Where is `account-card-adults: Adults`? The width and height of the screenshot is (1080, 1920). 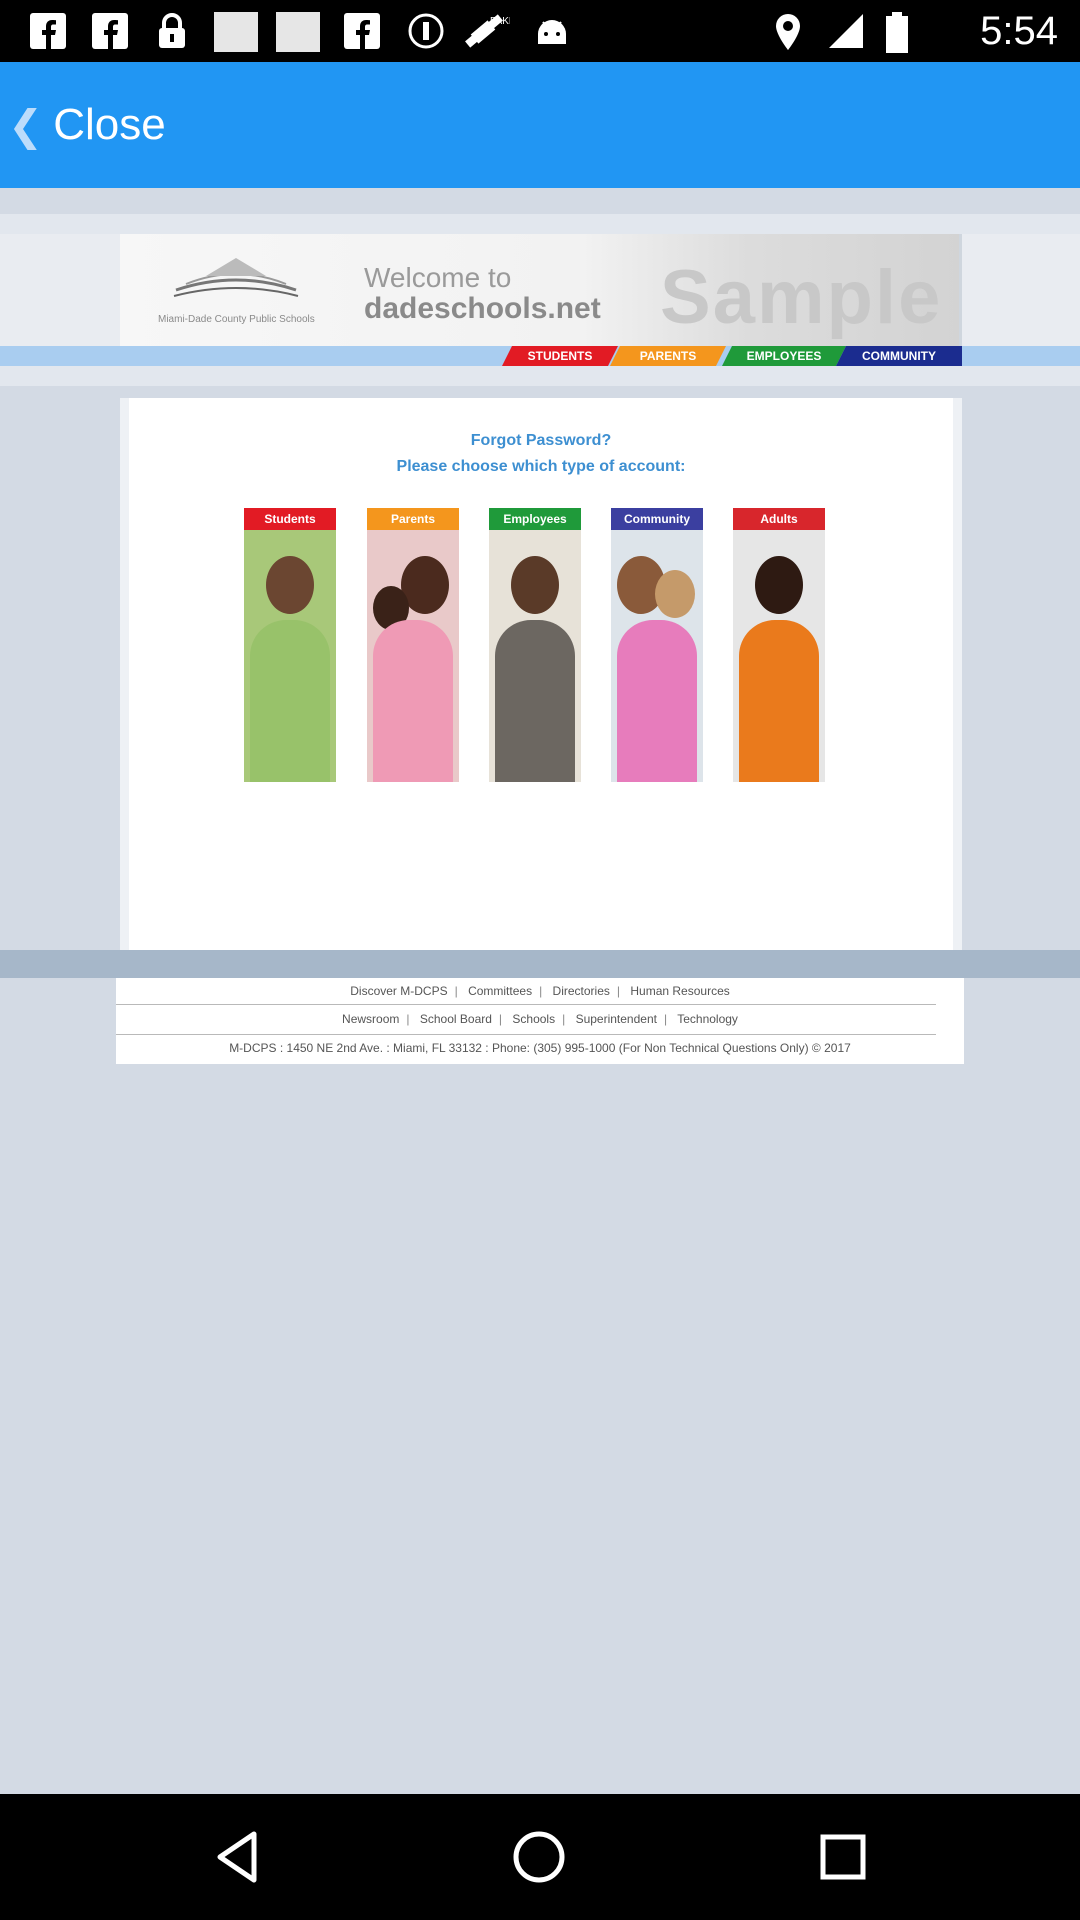
account-card-adults: Adults is located at coordinates (779, 645).